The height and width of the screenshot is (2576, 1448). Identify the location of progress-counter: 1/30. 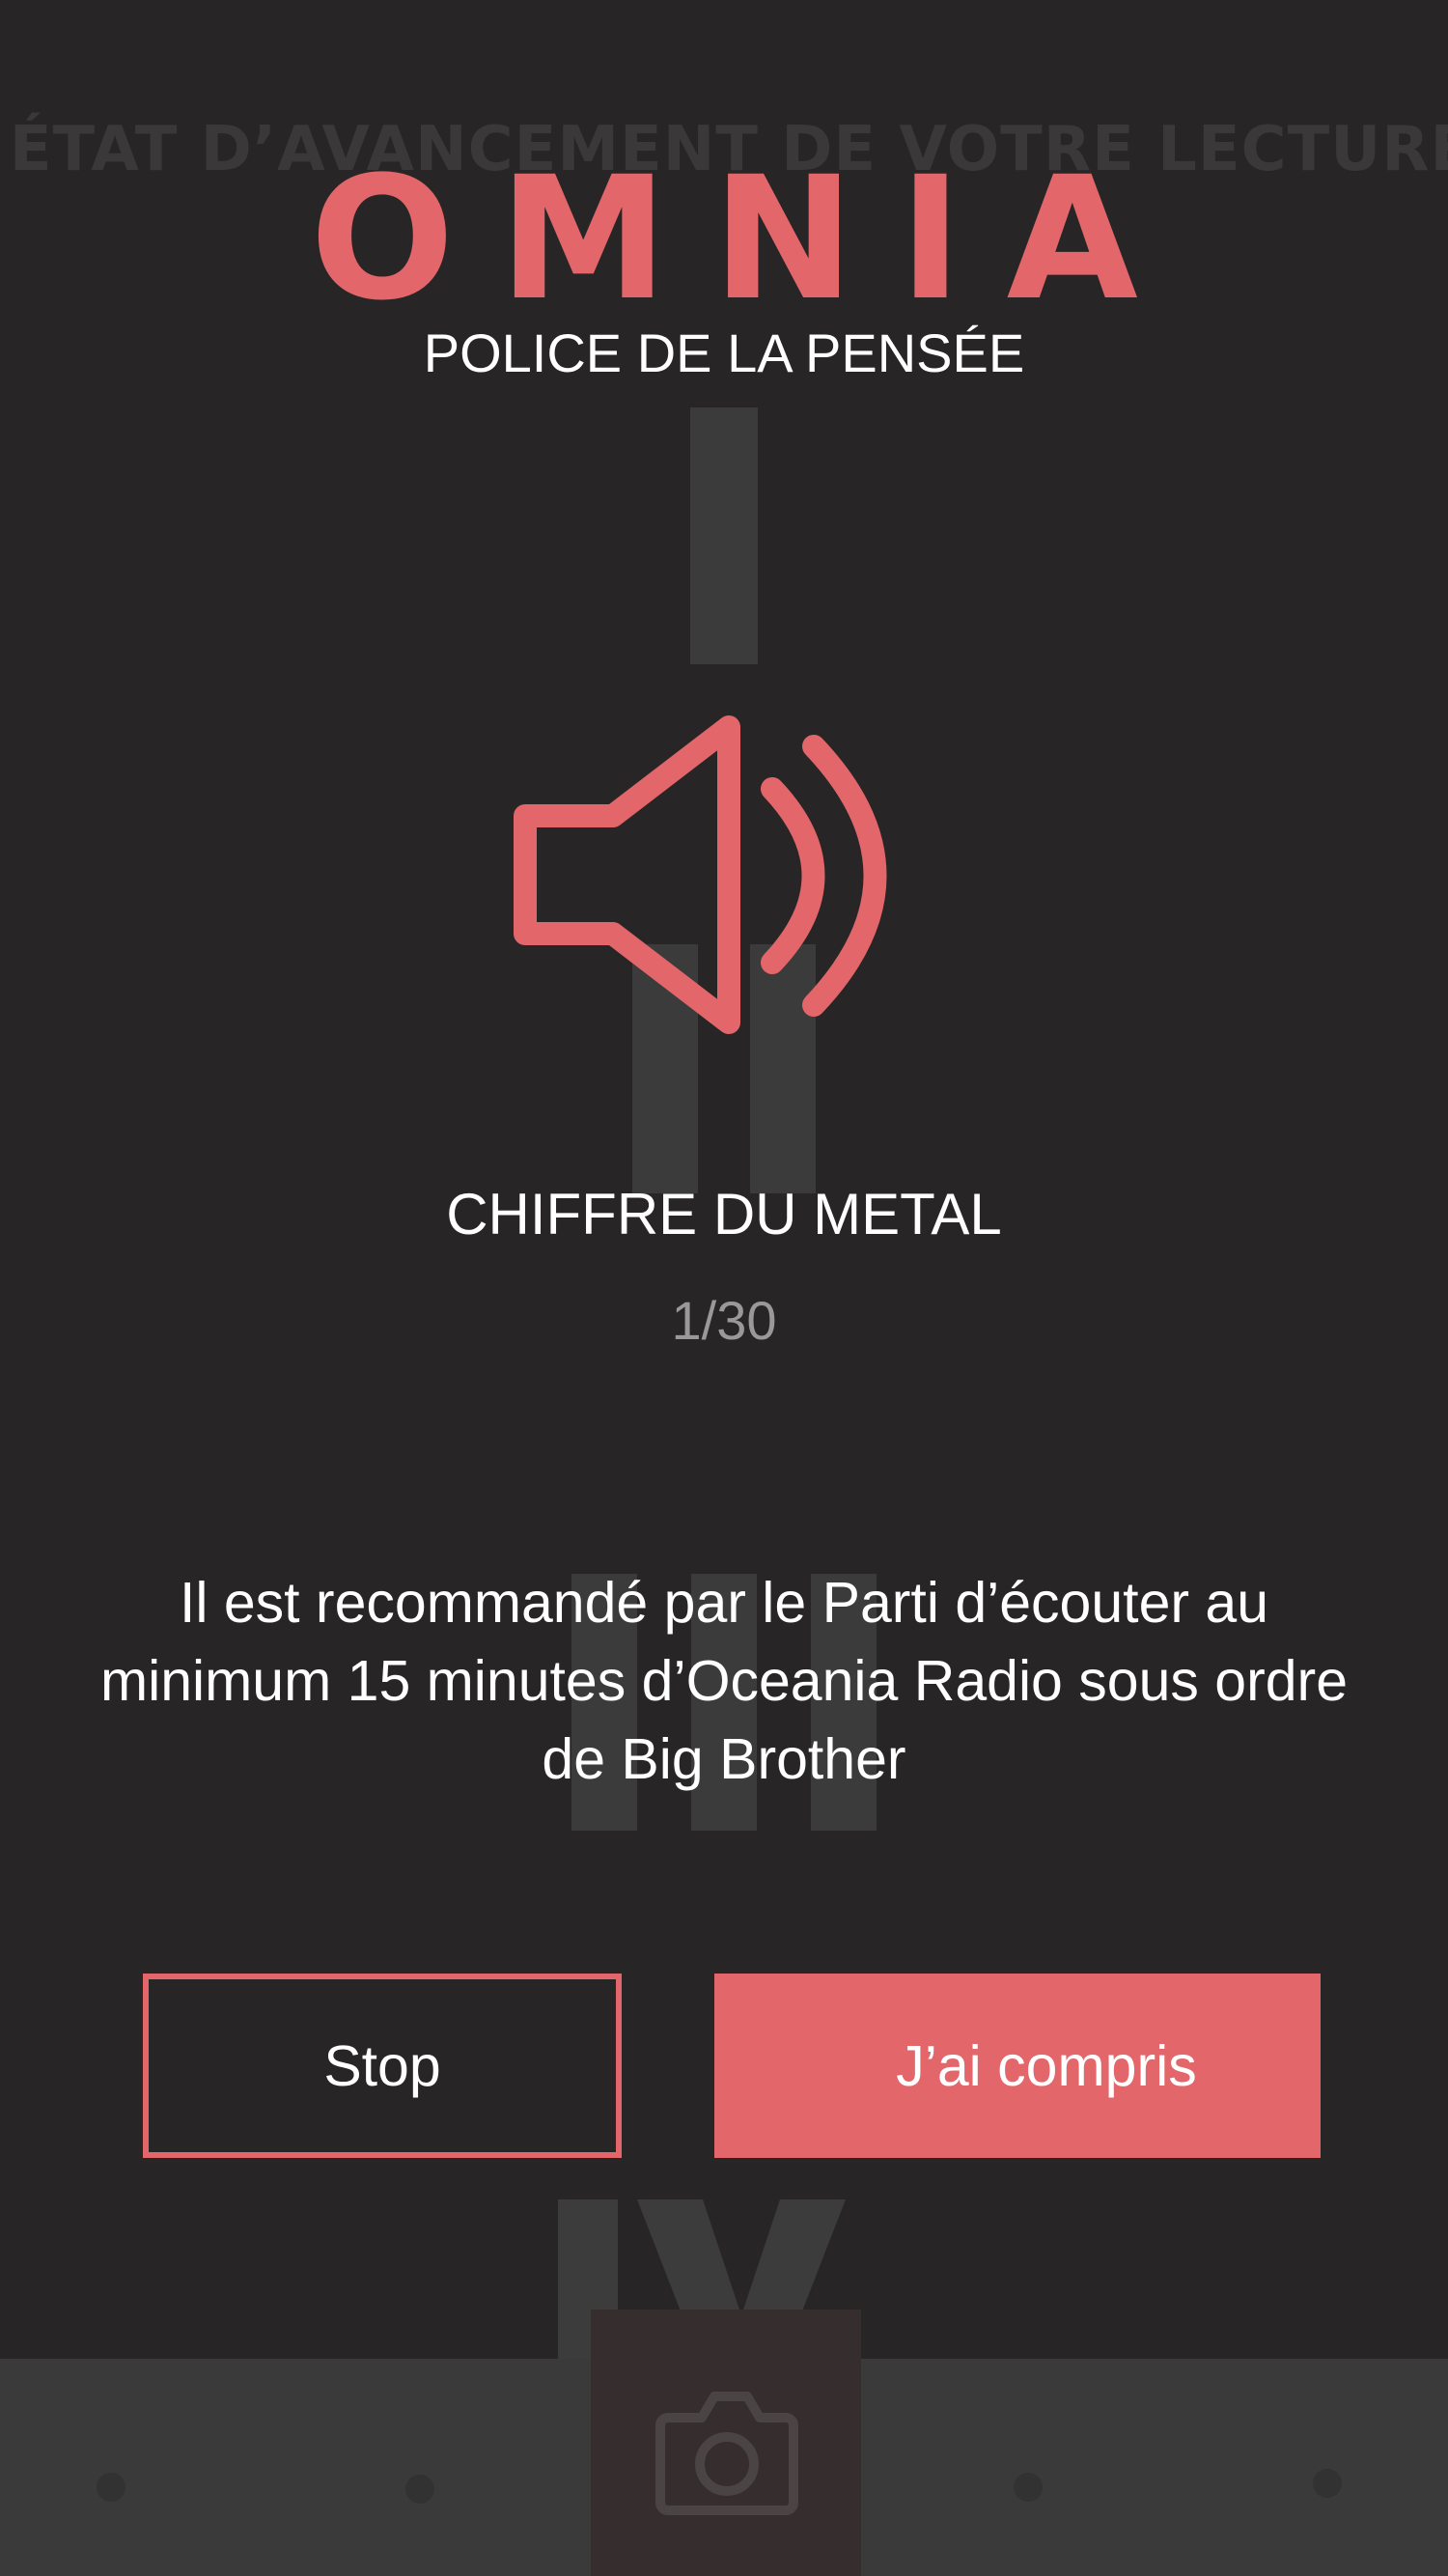
(724, 1321).